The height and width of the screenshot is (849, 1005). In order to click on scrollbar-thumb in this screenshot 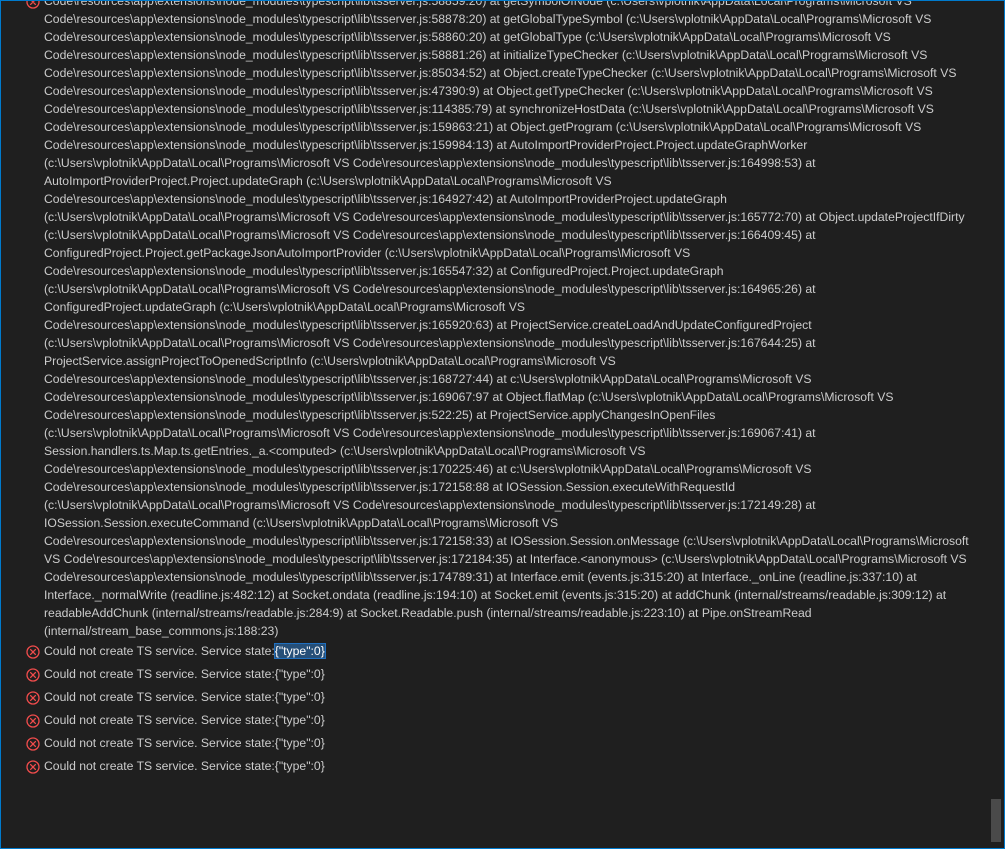, I will do `click(996, 820)`.